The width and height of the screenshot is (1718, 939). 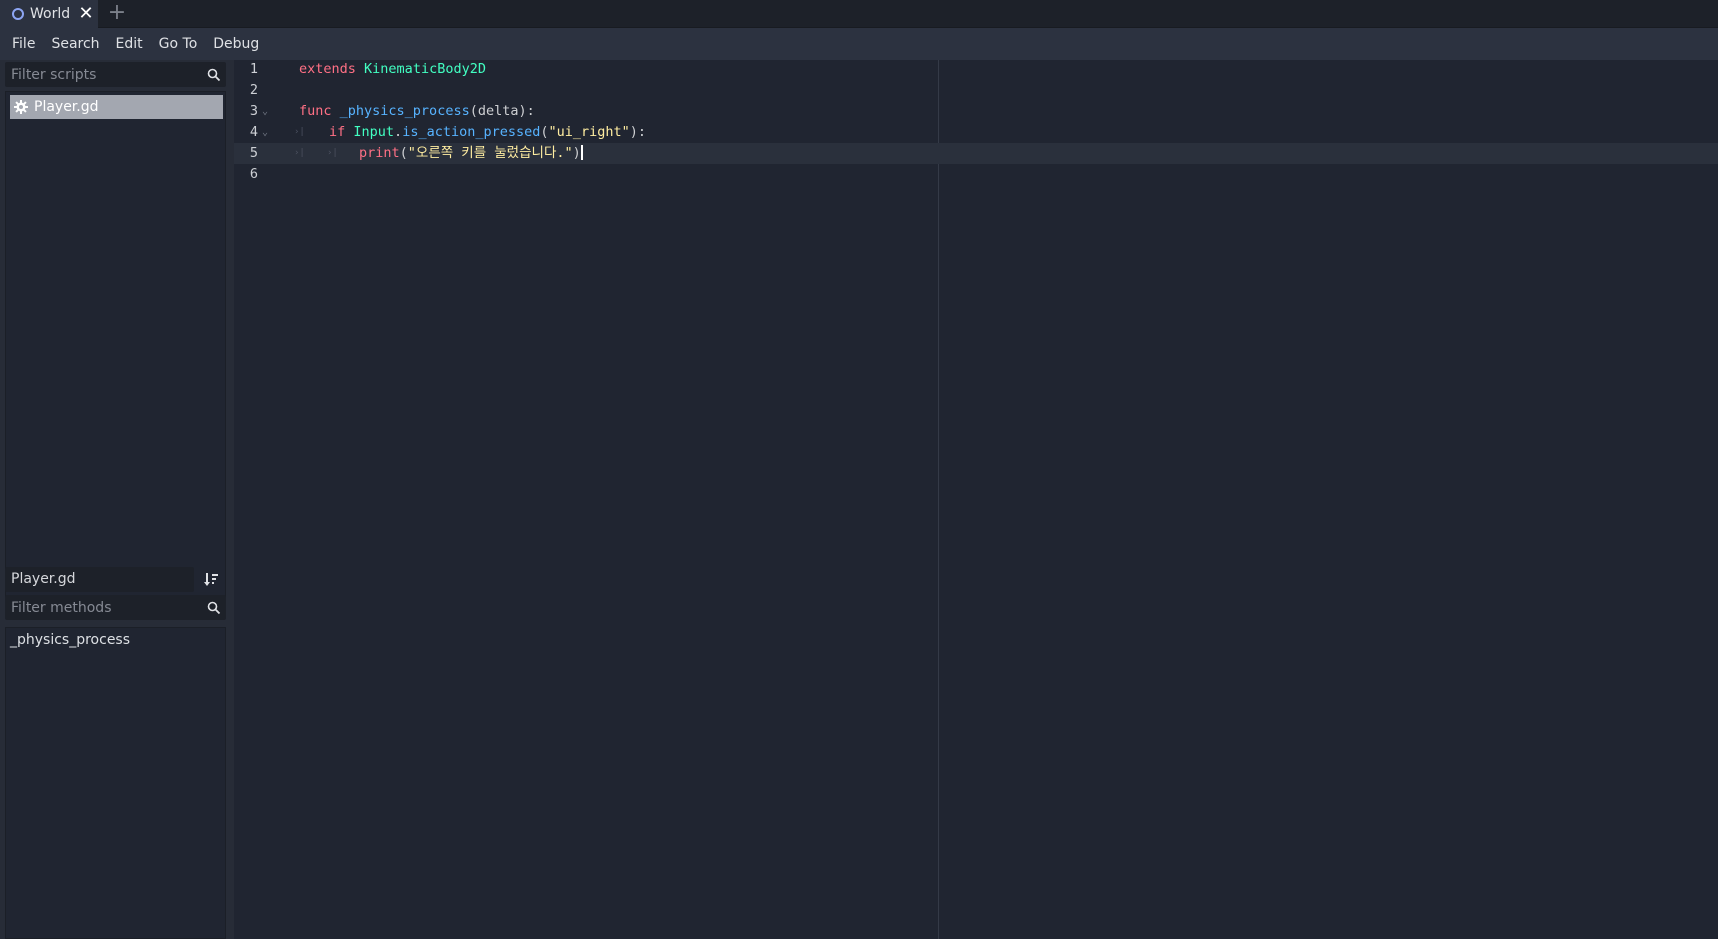 I want to click on line-number: 6, so click(x=253, y=174).